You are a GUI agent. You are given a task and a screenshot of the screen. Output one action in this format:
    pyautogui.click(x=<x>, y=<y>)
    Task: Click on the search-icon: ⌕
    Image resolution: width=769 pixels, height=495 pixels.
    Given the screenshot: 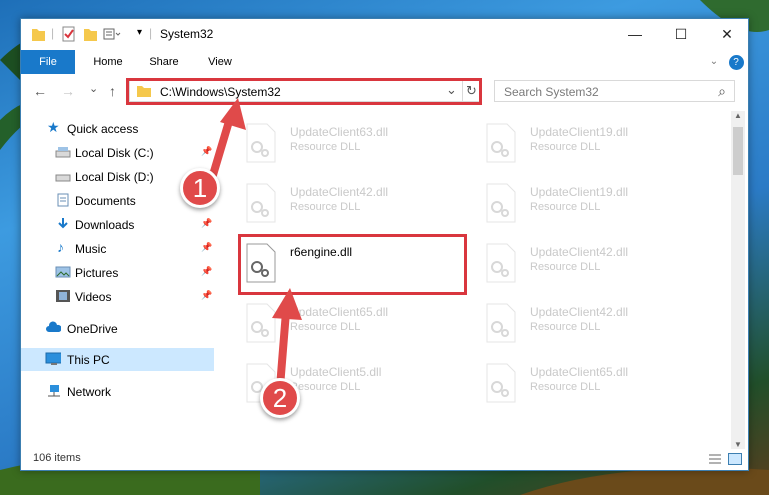 What is the action you would take?
    pyautogui.click(x=722, y=91)
    